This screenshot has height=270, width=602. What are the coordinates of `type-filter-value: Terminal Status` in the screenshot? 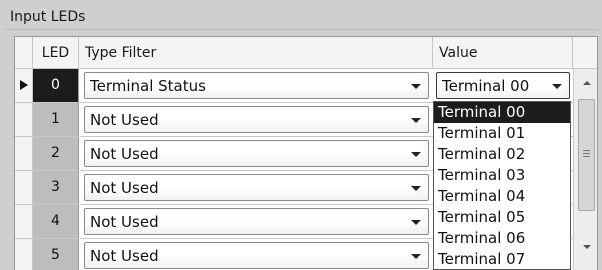 It's located at (148, 86).